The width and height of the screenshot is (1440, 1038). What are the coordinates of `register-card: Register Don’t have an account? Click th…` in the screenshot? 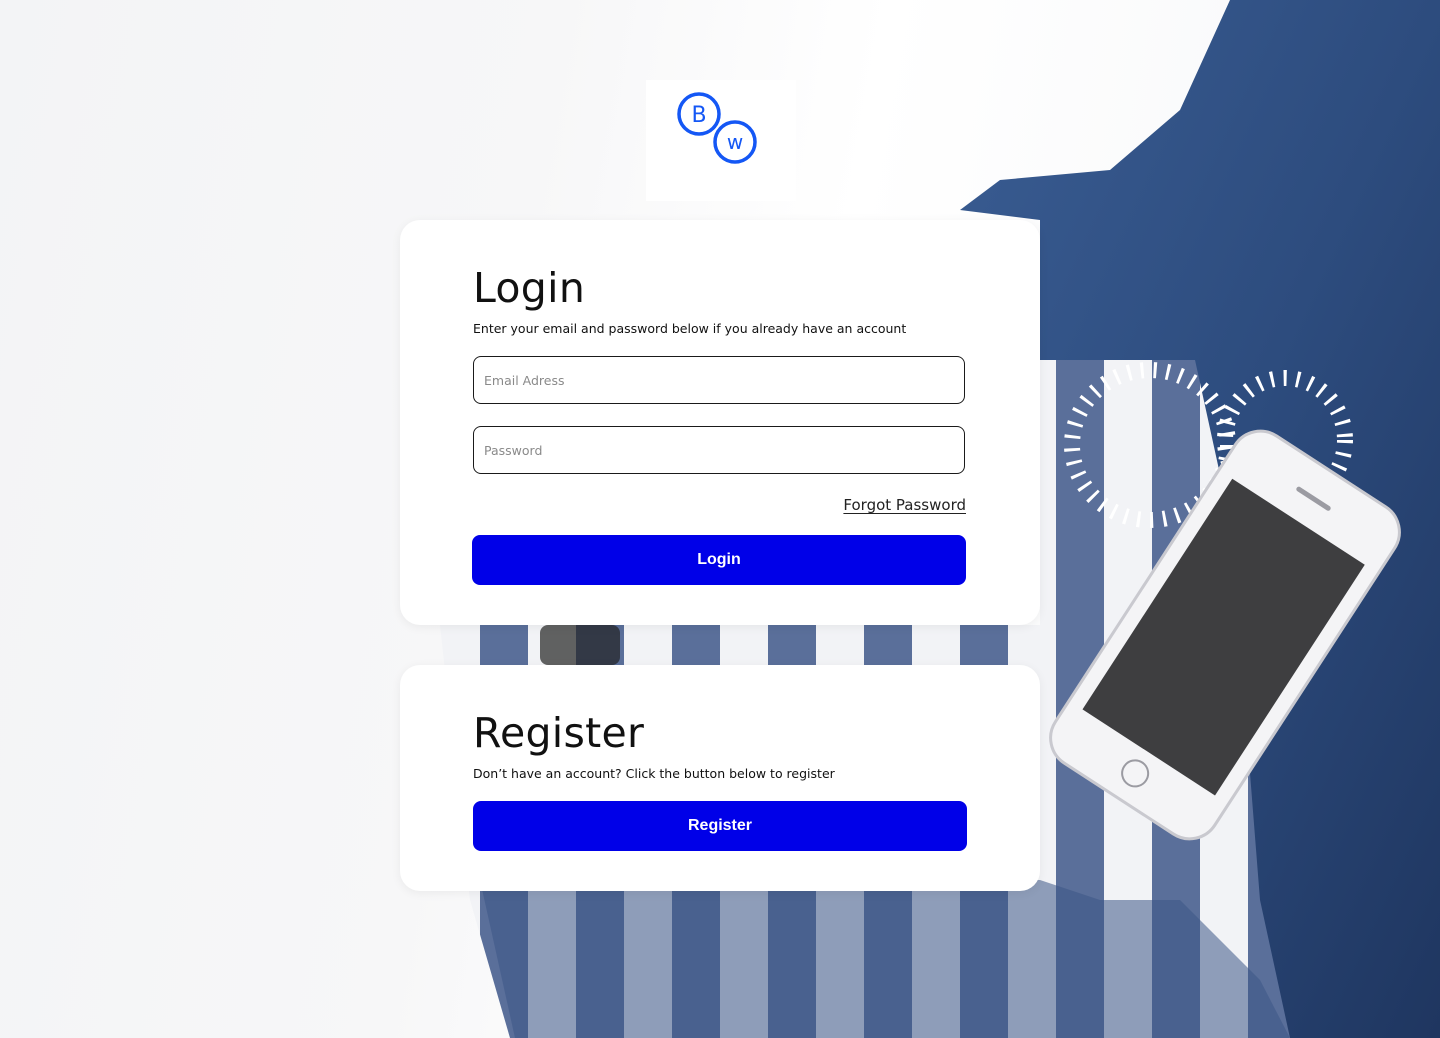 It's located at (720, 778).